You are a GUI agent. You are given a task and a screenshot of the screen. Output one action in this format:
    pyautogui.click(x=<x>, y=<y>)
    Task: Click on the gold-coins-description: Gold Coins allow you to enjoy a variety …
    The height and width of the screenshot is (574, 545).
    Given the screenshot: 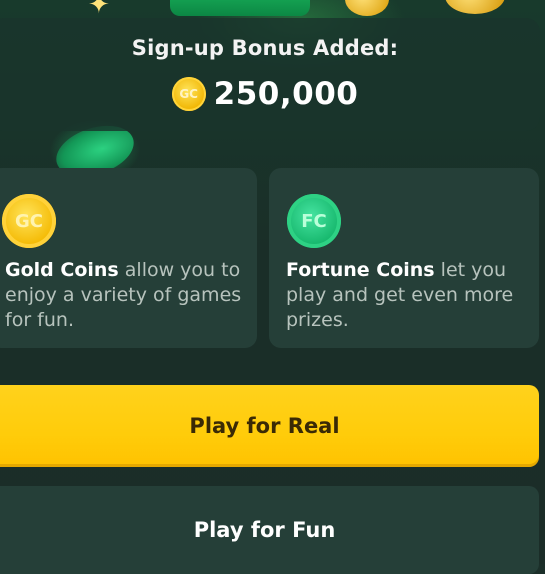 What is the action you would take?
    pyautogui.click(x=127, y=295)
    